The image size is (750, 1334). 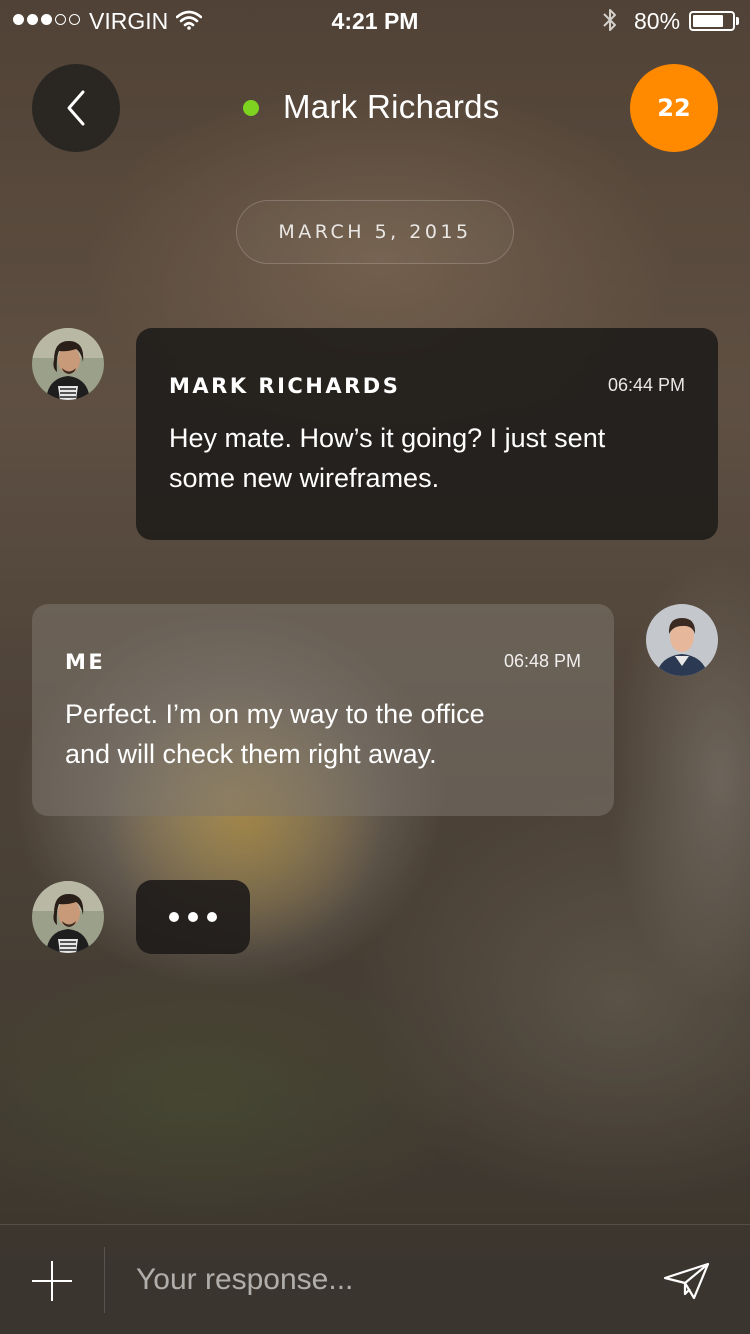 What do you see at coordinates (251, 754) in the screenshot?
I see `message-text-line: and will check them right away.` at bounding box center [251, 754].